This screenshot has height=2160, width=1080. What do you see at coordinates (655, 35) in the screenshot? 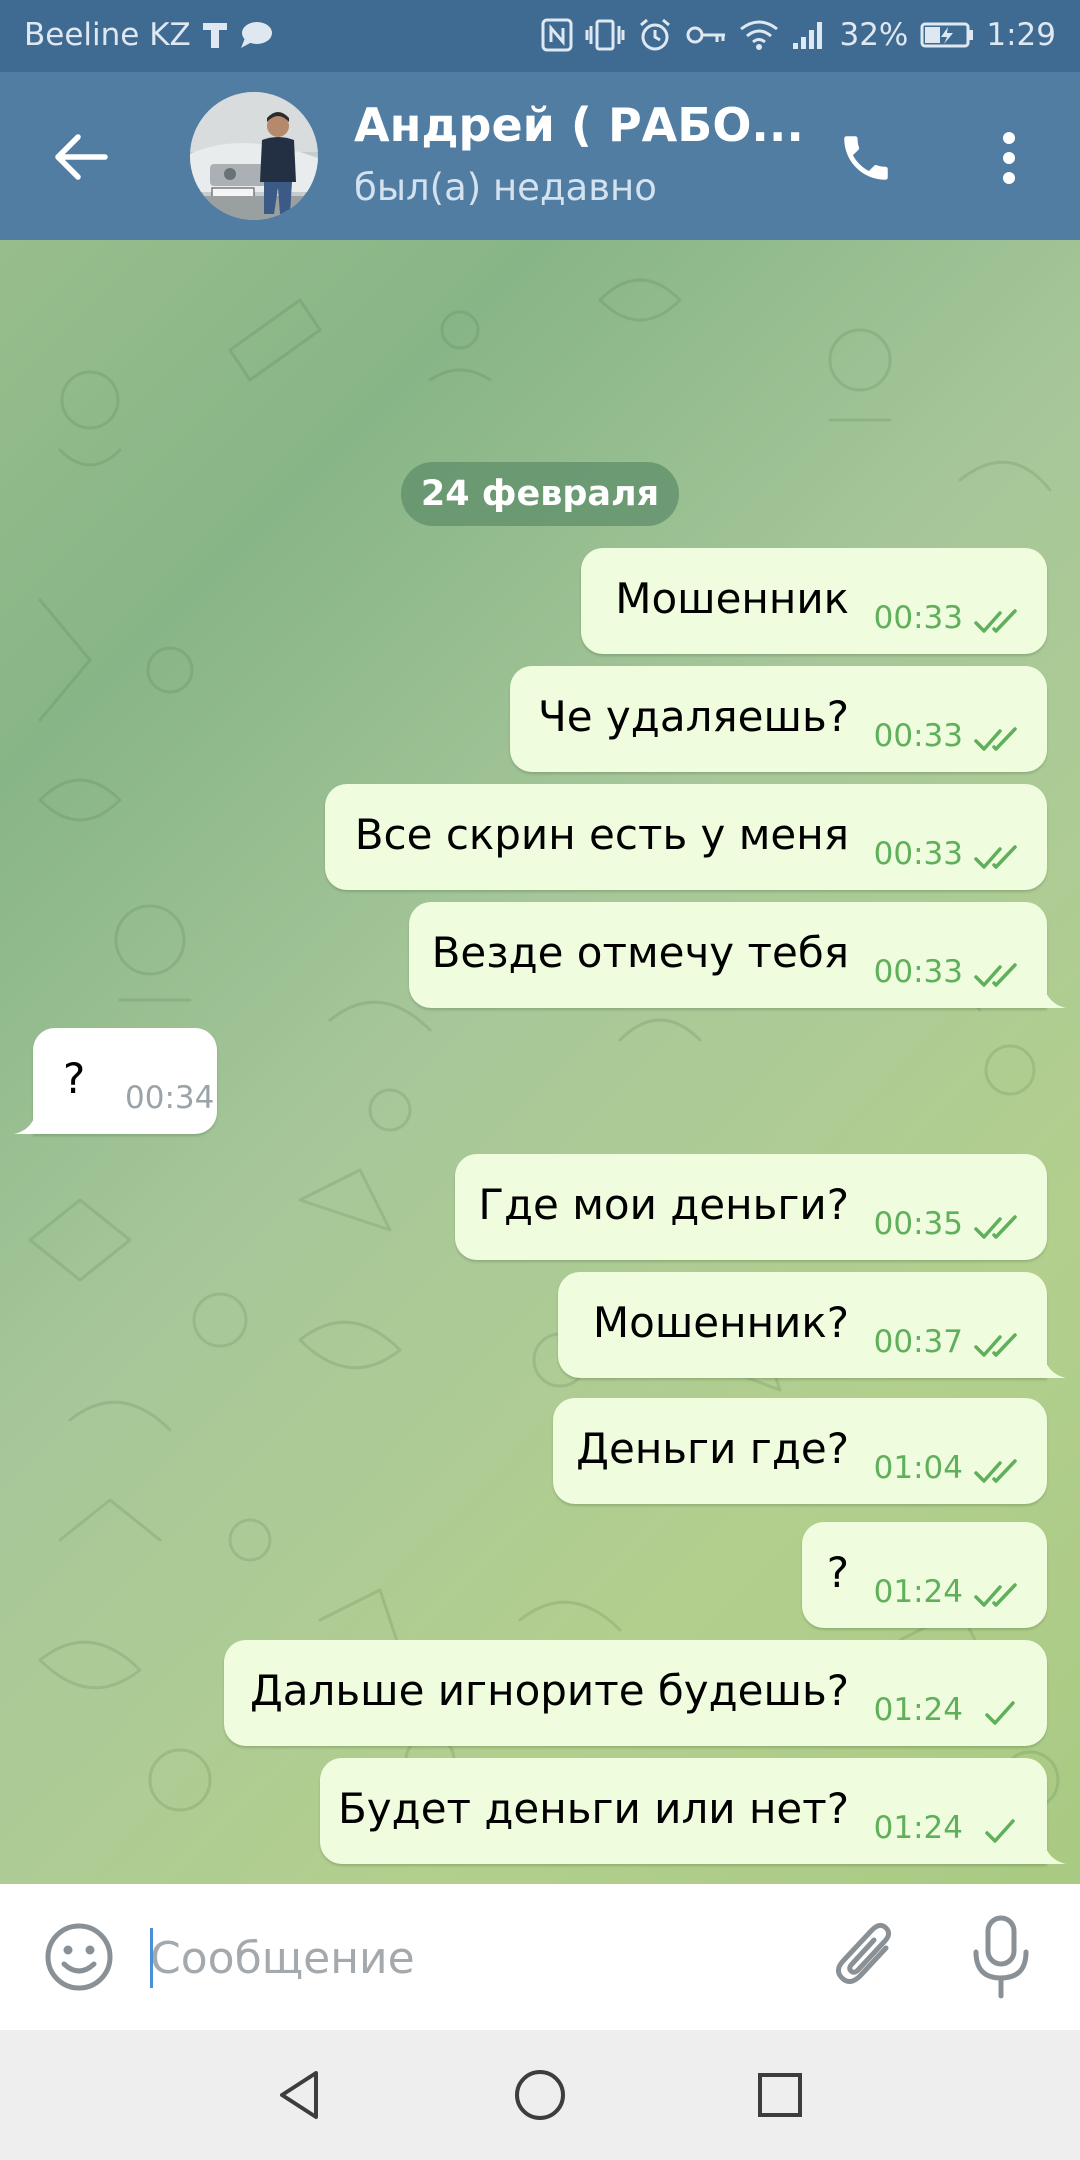
I see `alarm-icon` at bounding box center [655, 35].